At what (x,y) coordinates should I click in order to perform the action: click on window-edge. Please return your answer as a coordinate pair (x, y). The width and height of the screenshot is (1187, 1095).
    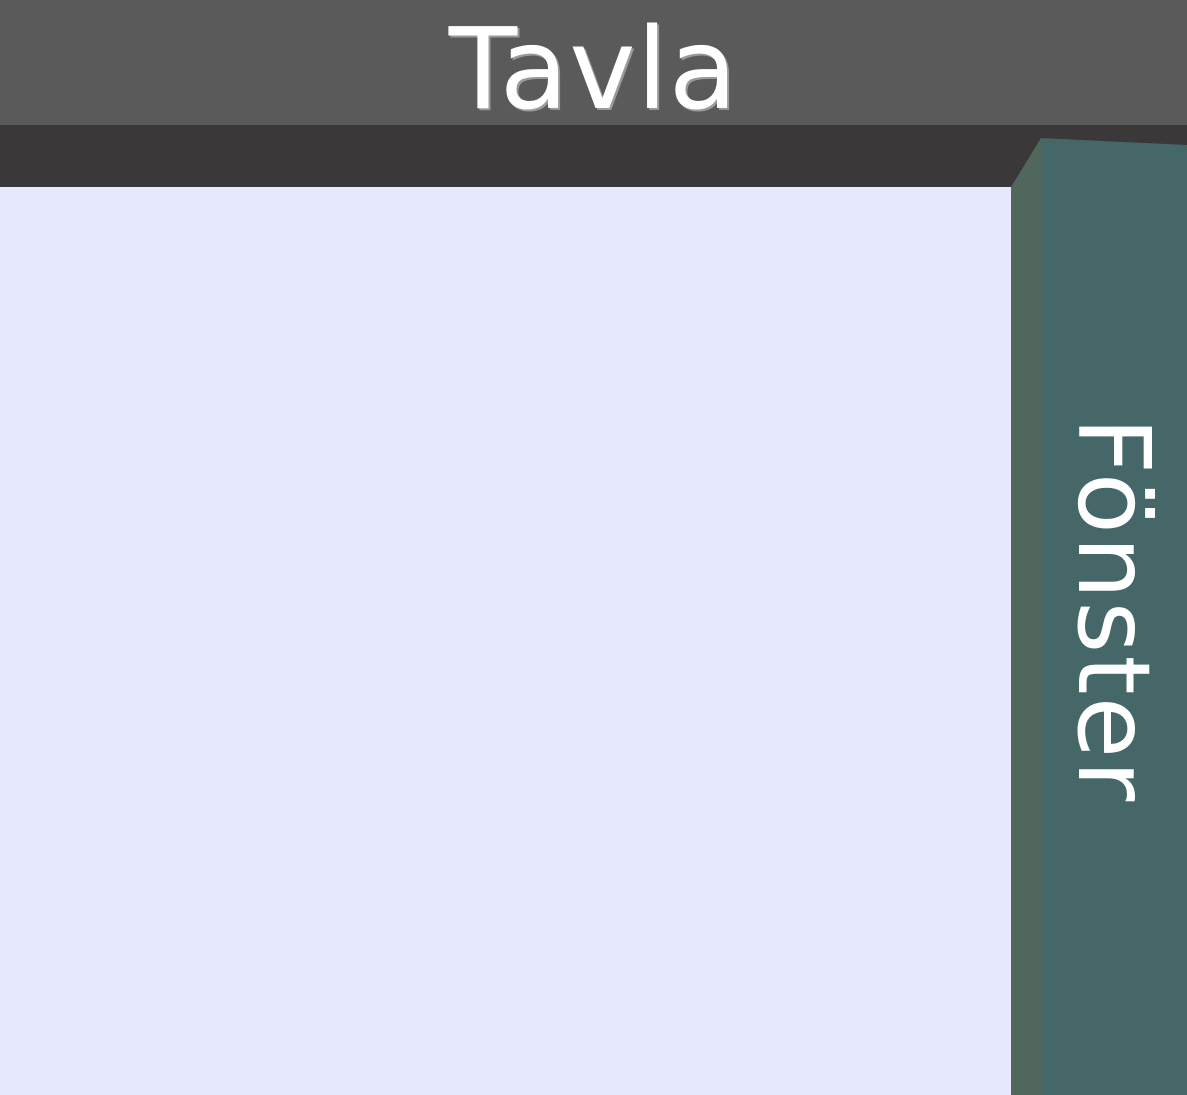
    Looking at the image, I should click on (1026, 616).